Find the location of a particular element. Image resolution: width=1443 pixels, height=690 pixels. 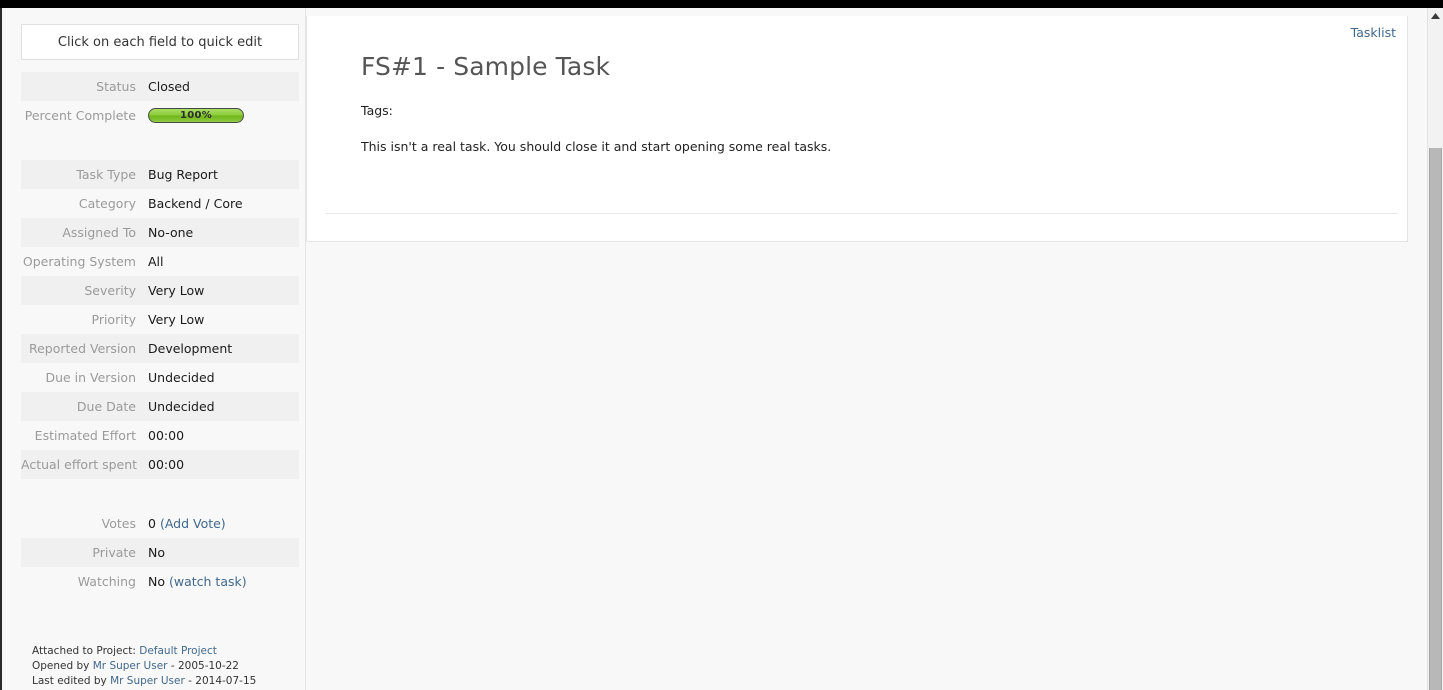

field-row: Actual effort spent 00:00 is located at coordinates (160, 464).